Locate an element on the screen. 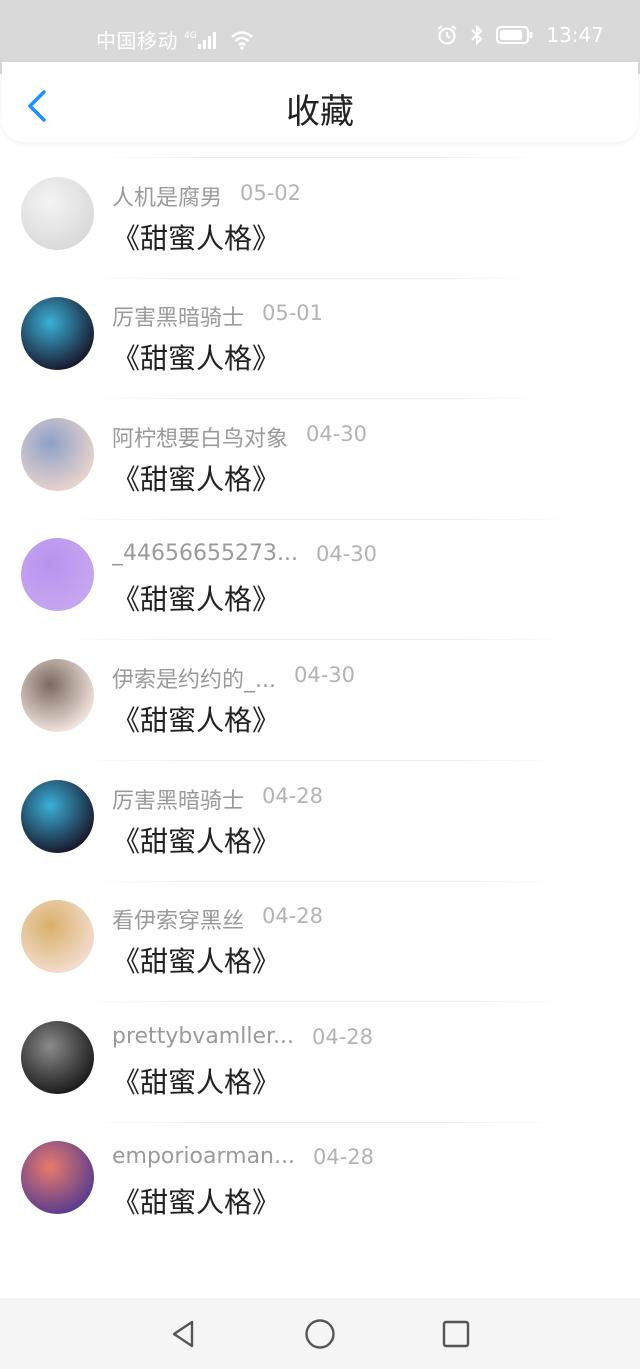 This screenshot has height=1369, width=640. list-item: emporioarman... 04-28 《甜蜜人格》 is located at coordinates (320, 1183).